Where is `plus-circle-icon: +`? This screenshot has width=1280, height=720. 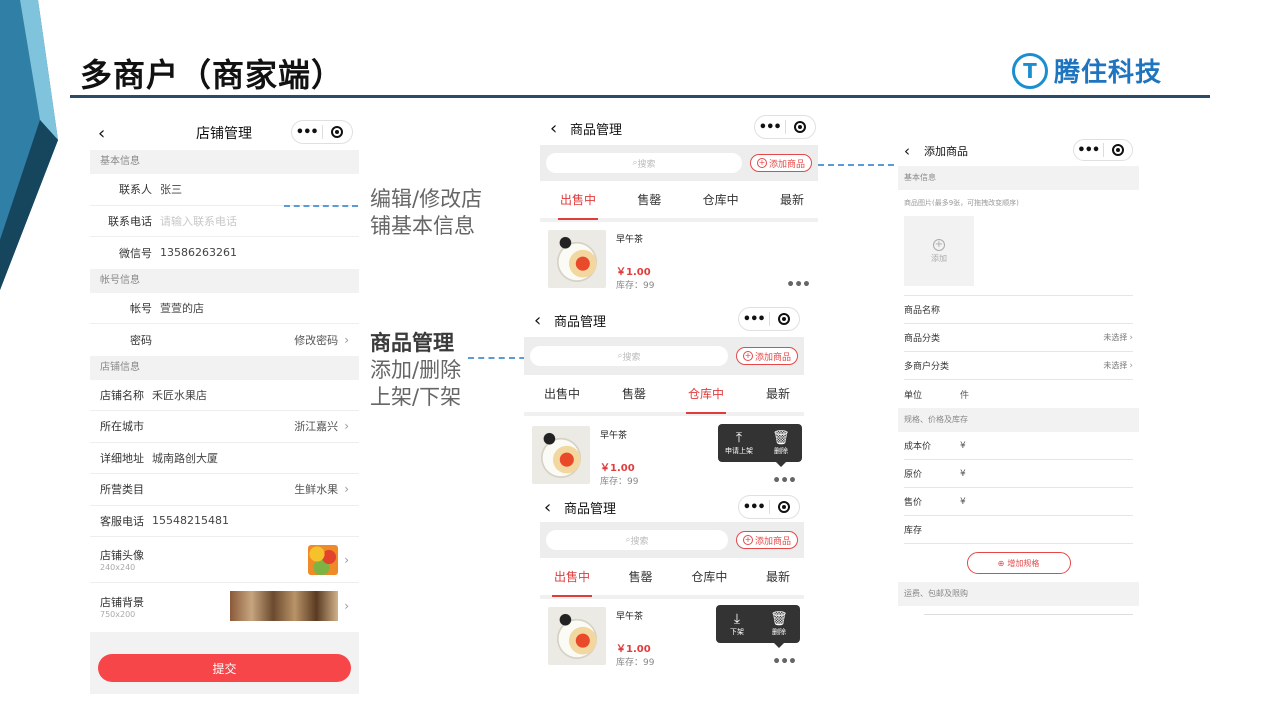
plus-circle-icon: + is located at coordinates (939, 244).